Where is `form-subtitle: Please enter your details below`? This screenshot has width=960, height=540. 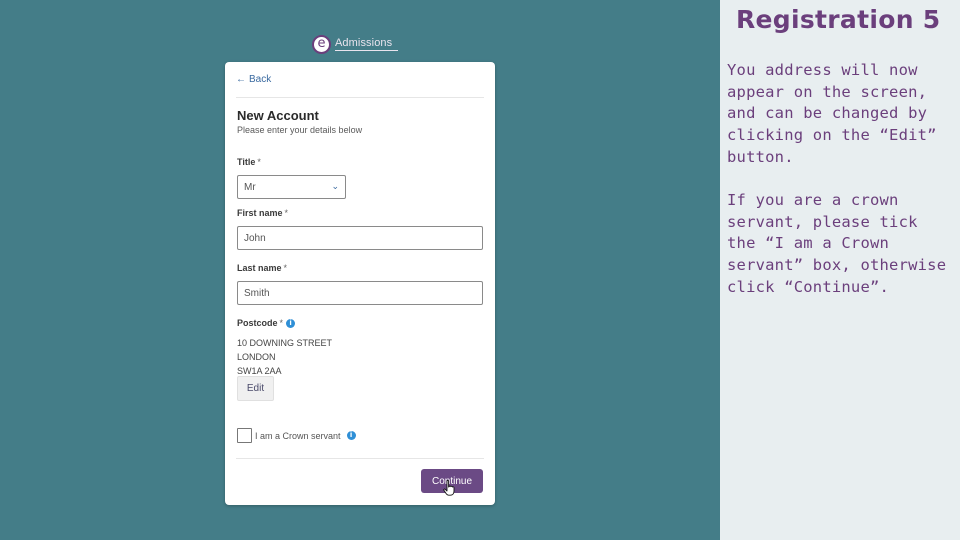 form-subtitle: Please enter your details below is located at coordinates (300, 130).